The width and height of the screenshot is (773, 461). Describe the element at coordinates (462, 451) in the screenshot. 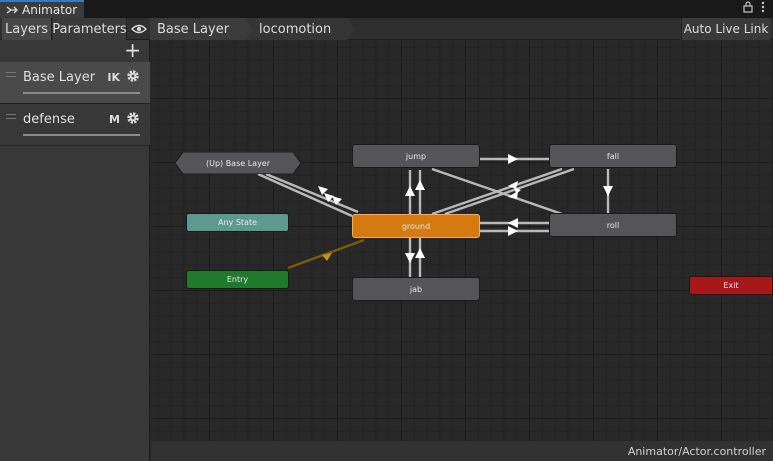

I see `status-bar: Animator/Actor.controller` at that location.